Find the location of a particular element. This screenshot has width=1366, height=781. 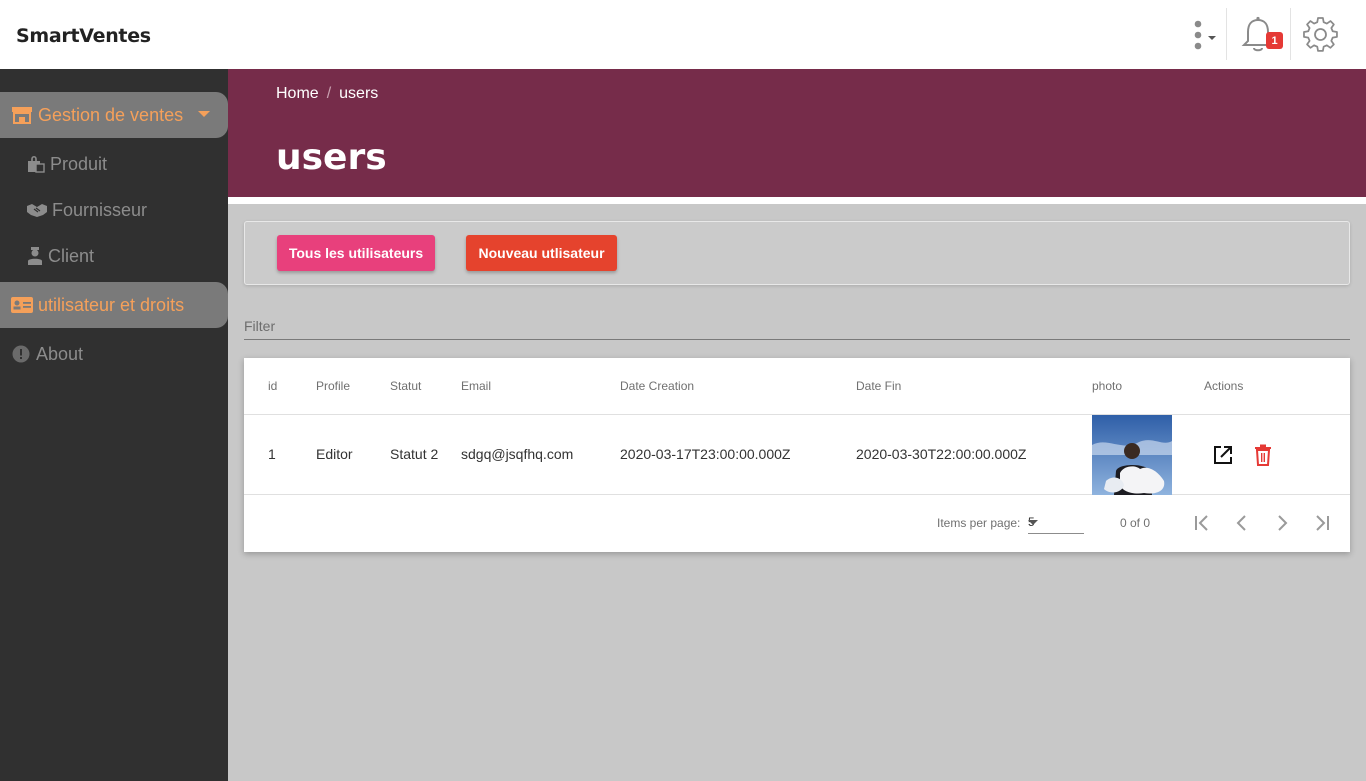

page-range-label: 0 of 0 is located at coordinates (1135, 523).